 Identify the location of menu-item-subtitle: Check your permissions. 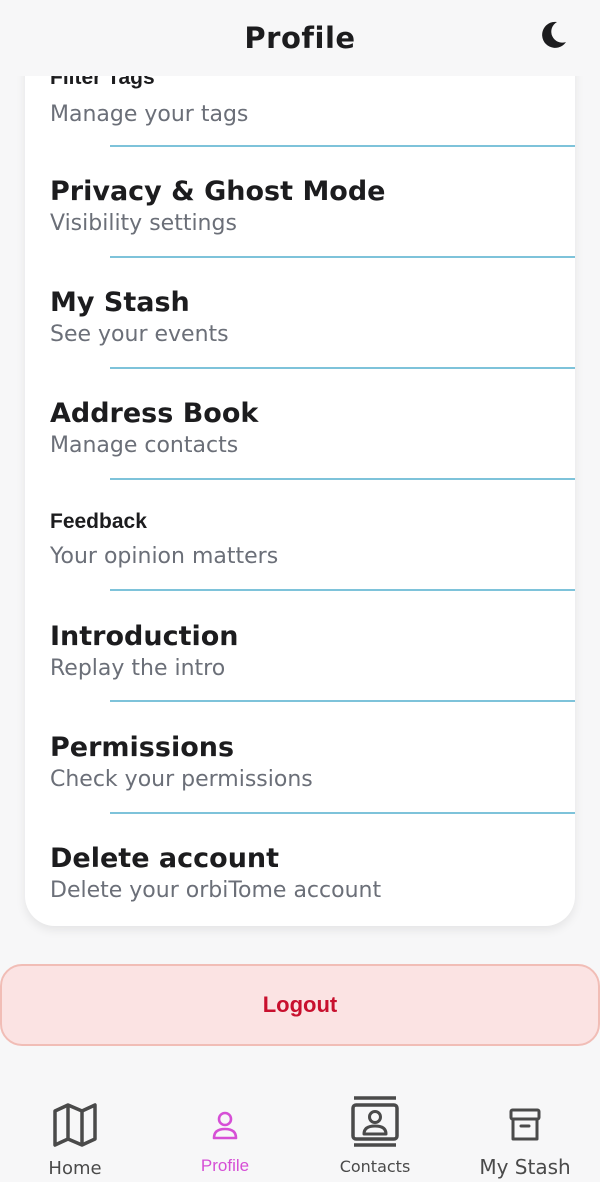
(181, 779).